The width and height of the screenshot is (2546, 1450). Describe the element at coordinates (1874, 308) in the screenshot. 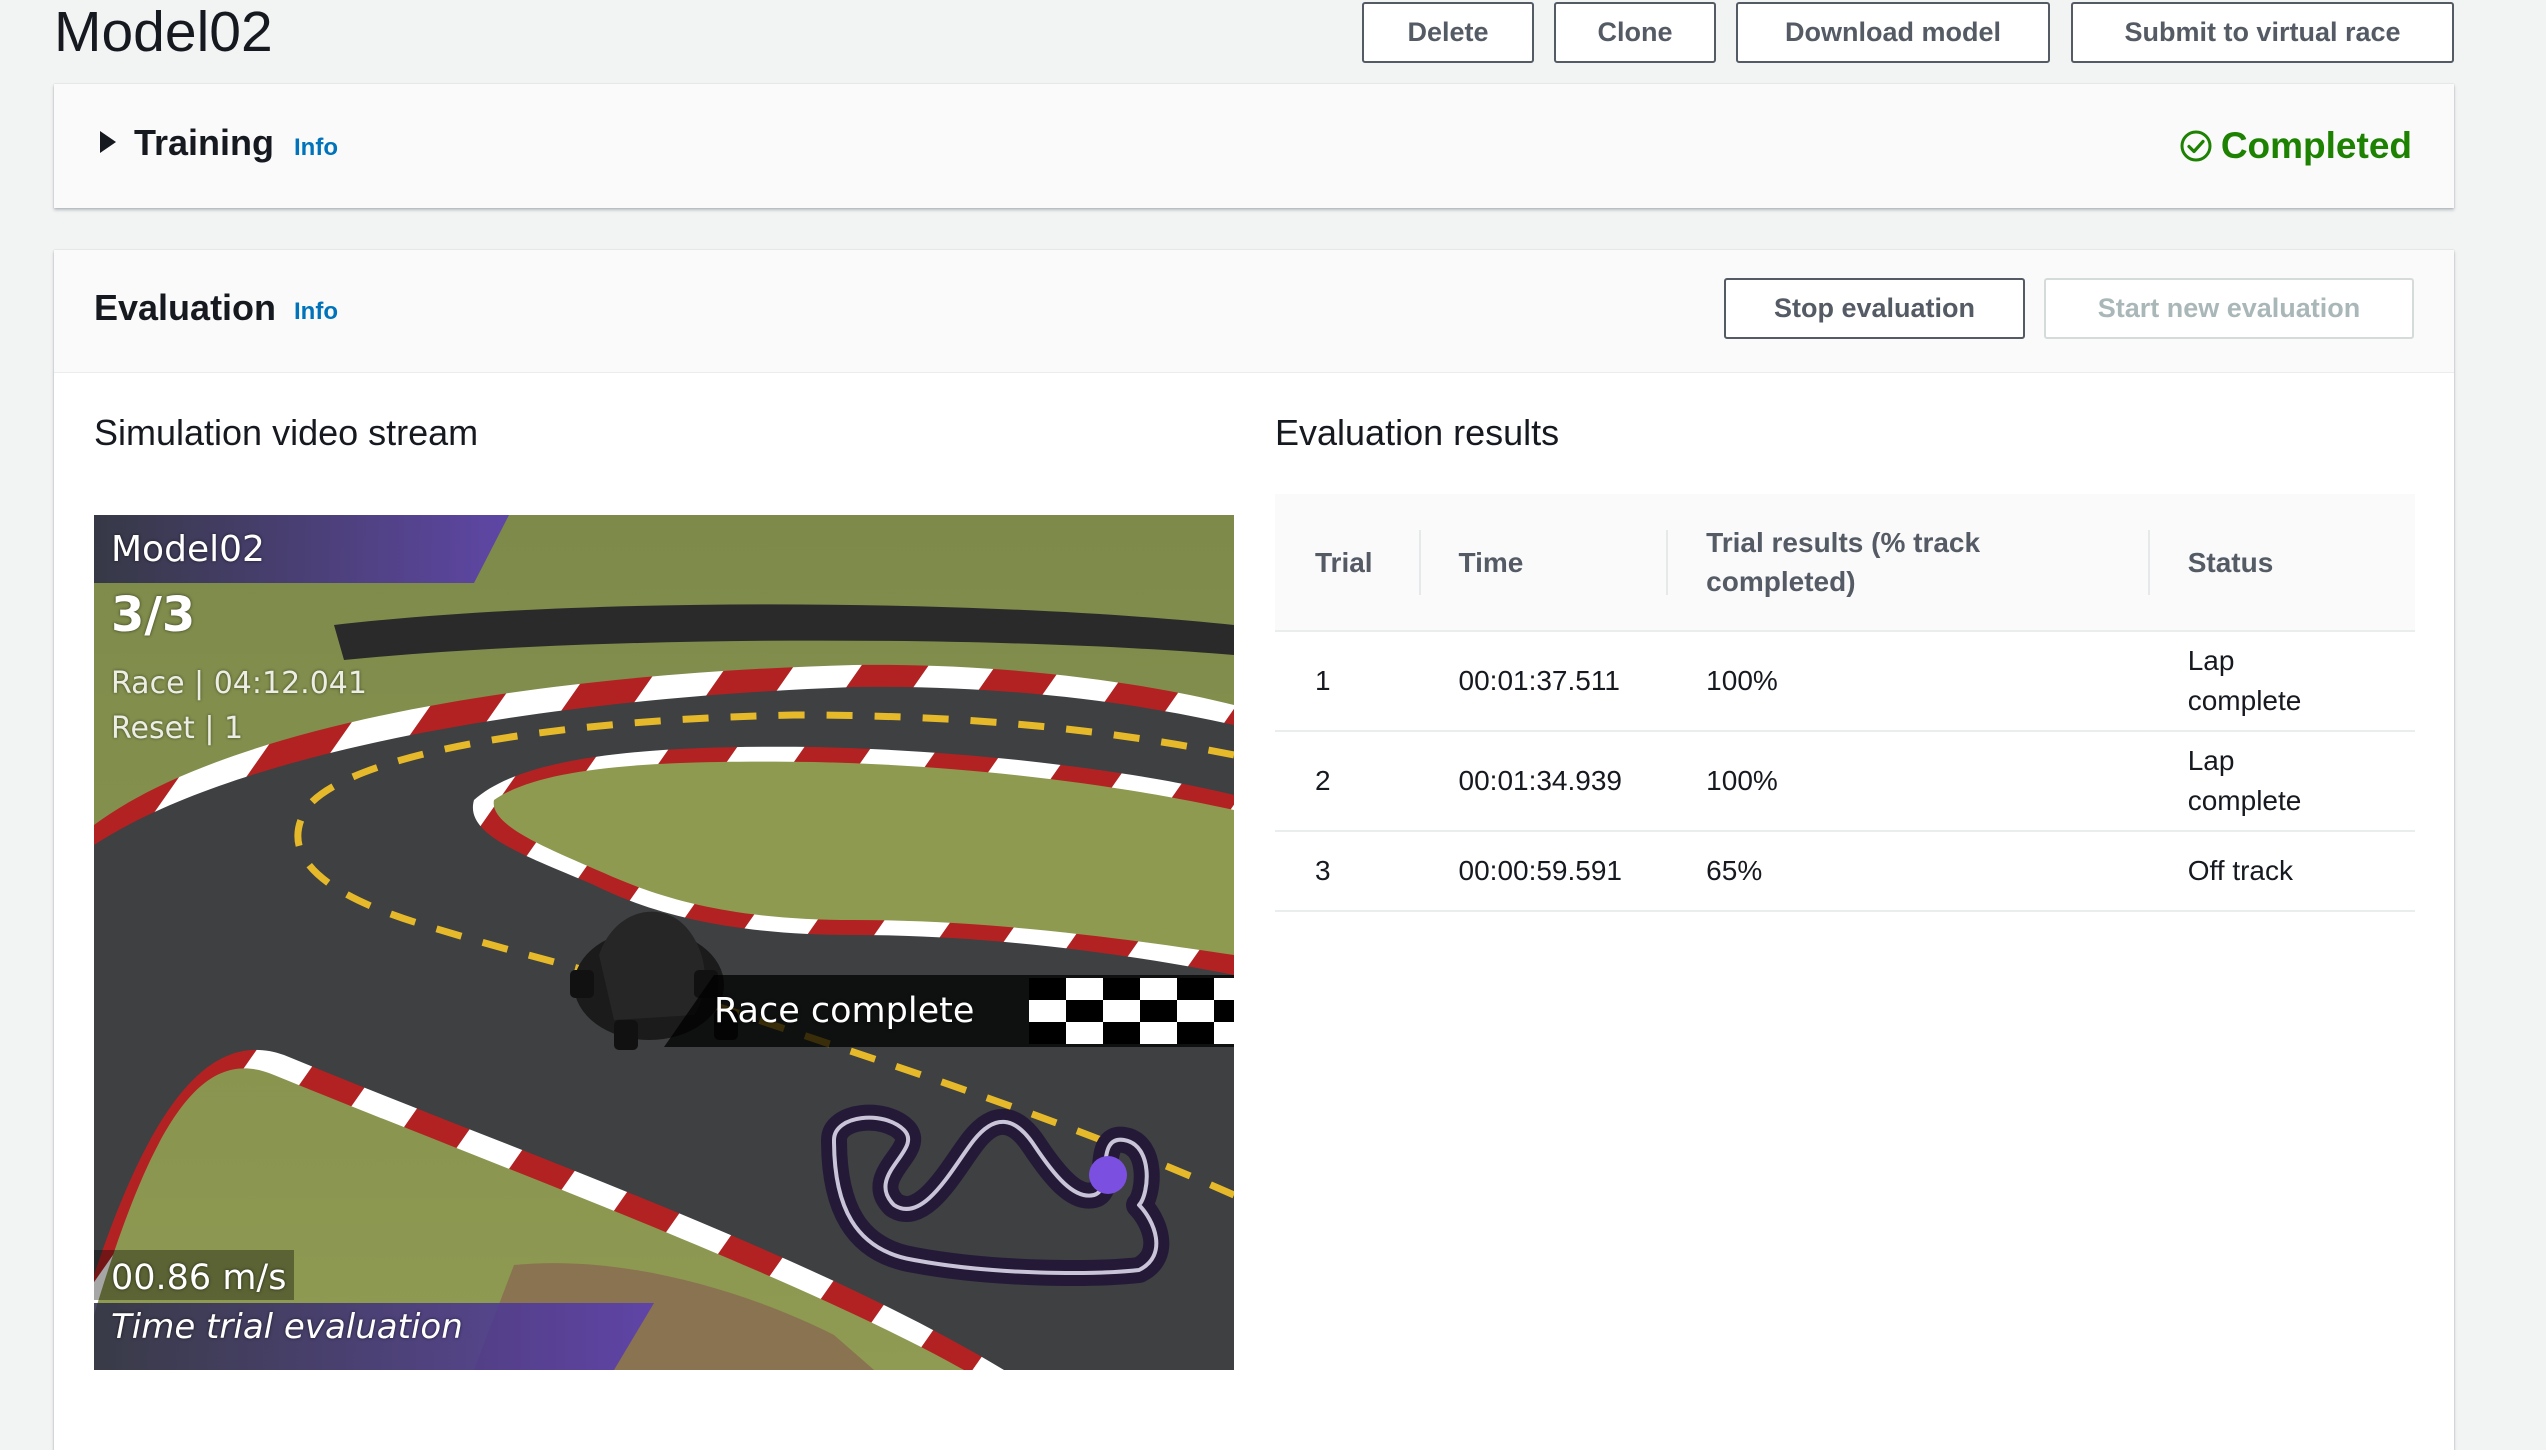

I see `stop-evaluation-button: Stop evaluation` at that location.